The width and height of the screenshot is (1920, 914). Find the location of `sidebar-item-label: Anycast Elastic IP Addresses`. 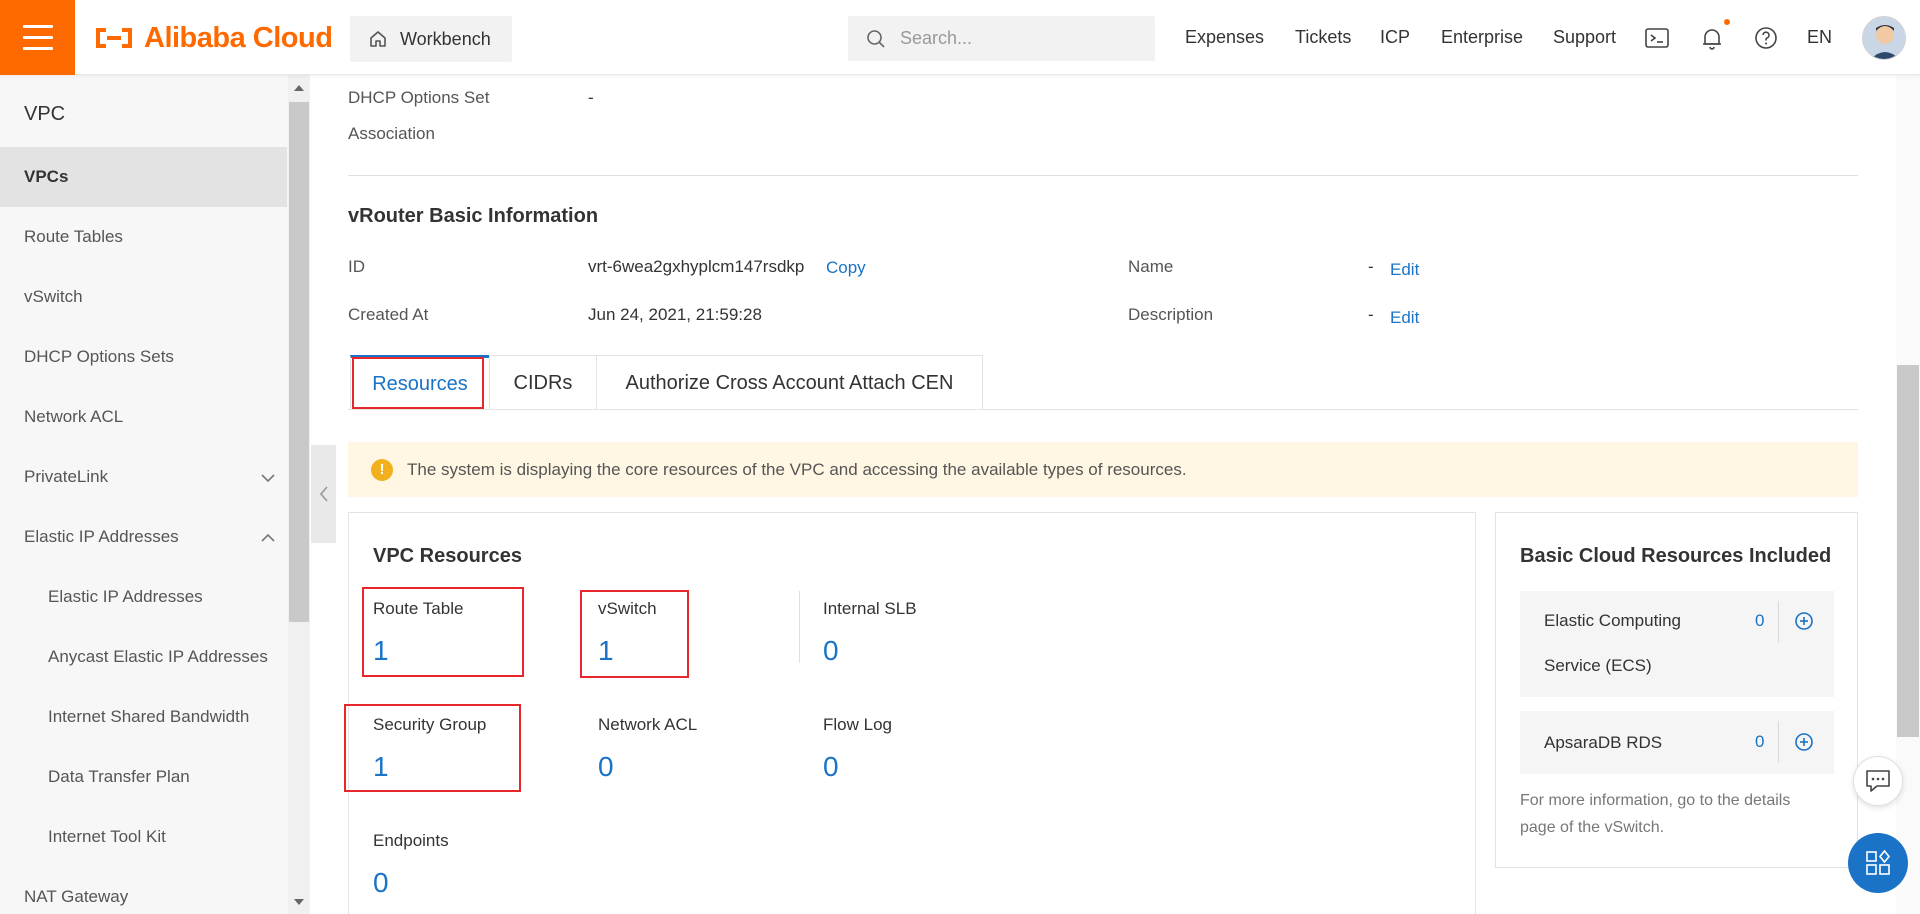

sidebar-item-label: Anycast Elastic IP Addresses is located at coordinates (158, 656).